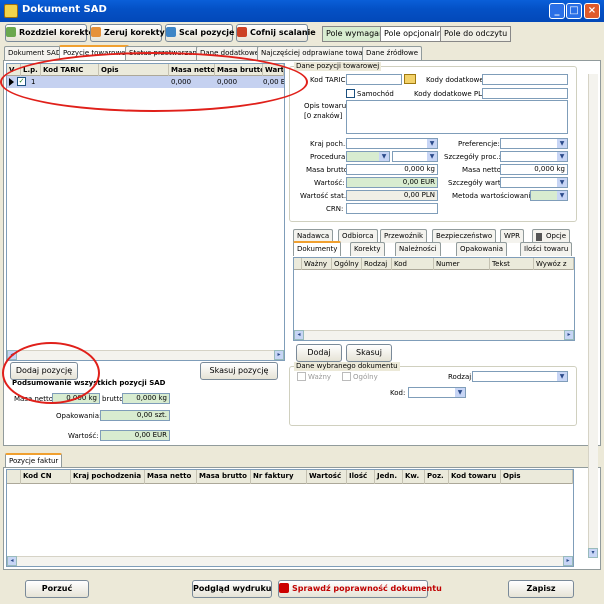 This screenshot has height=604, width=604. Describe the element at coordinates (464, 236) in the screenshot. I see `tab-bezpieczenstwo: Bezpieczeństwo` at that location.